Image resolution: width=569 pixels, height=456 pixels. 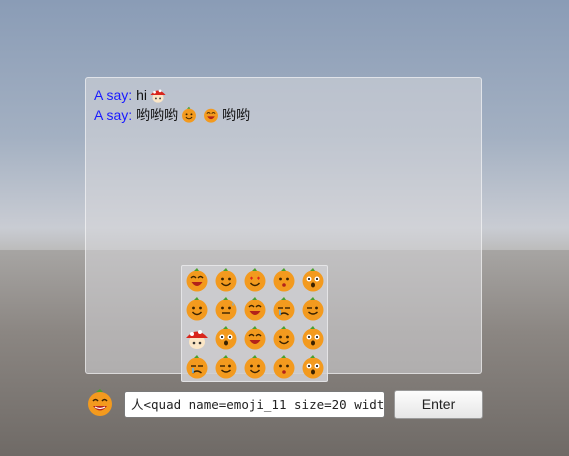 I want to click on orange-shock-emoji-icon, so click(x=313, y=338).